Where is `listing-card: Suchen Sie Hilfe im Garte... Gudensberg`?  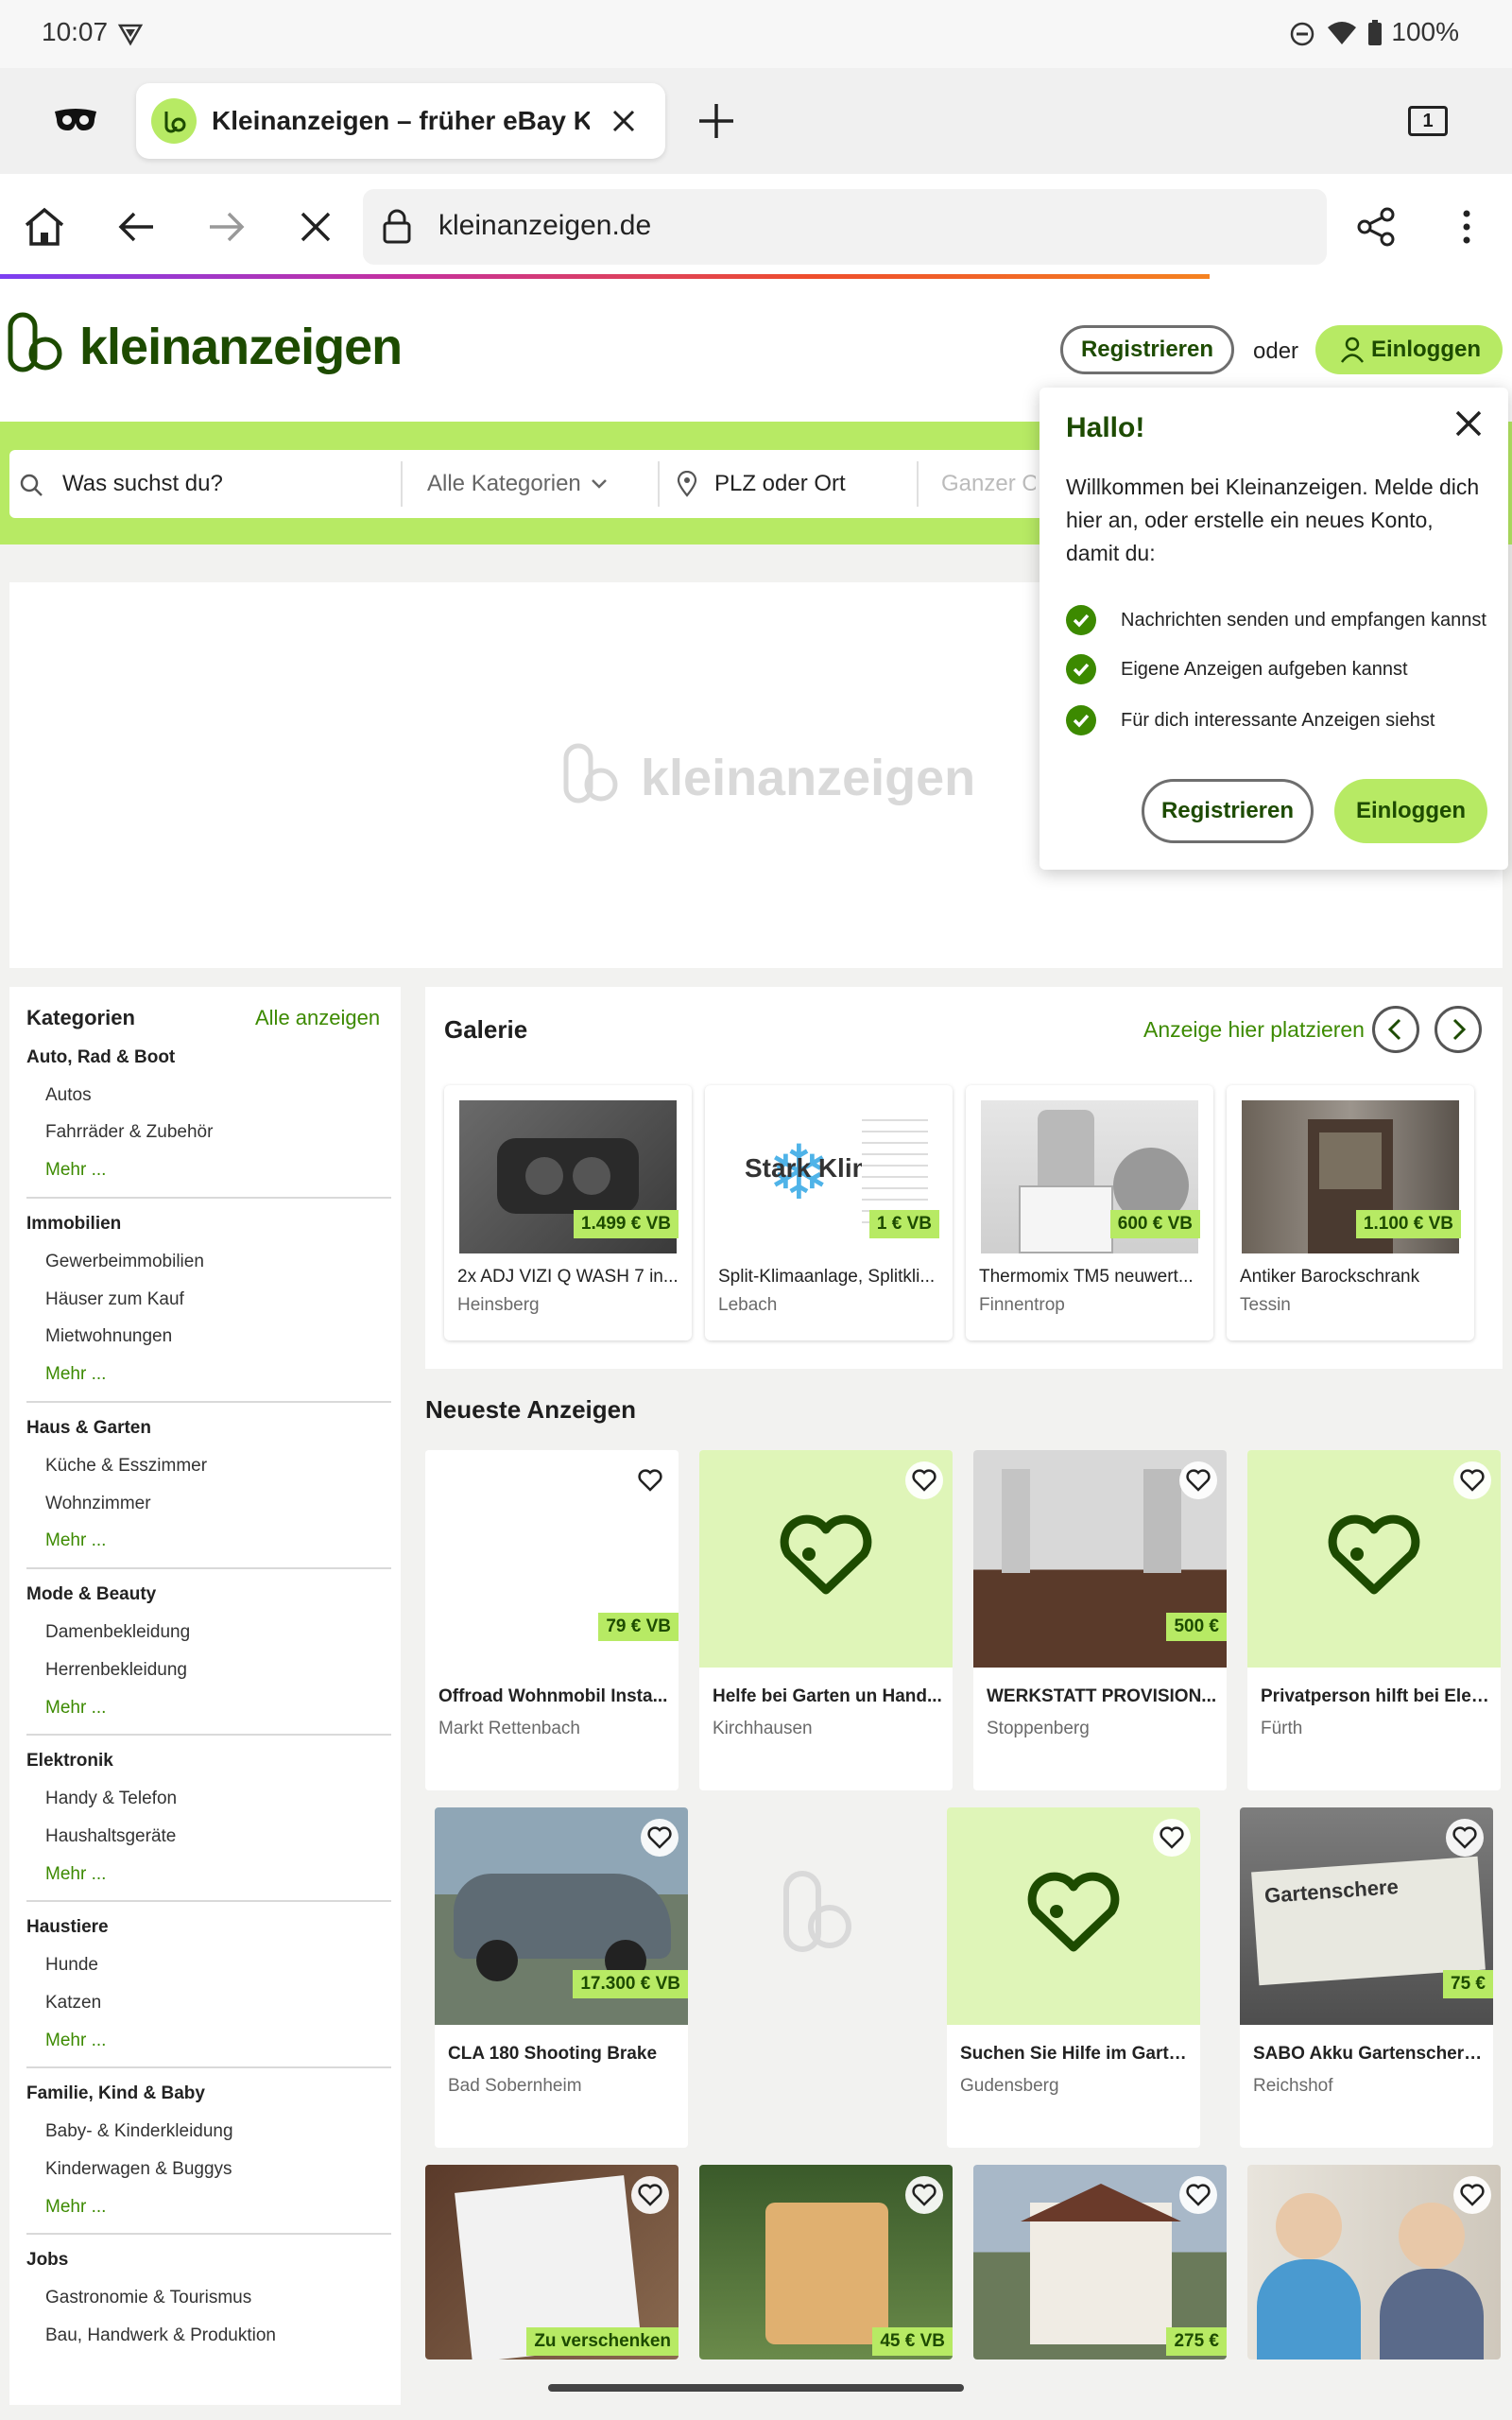
listing-card: Suchen Sie Hilfe im Garte... Gudensberg is located at coordinates (1073, 1977).